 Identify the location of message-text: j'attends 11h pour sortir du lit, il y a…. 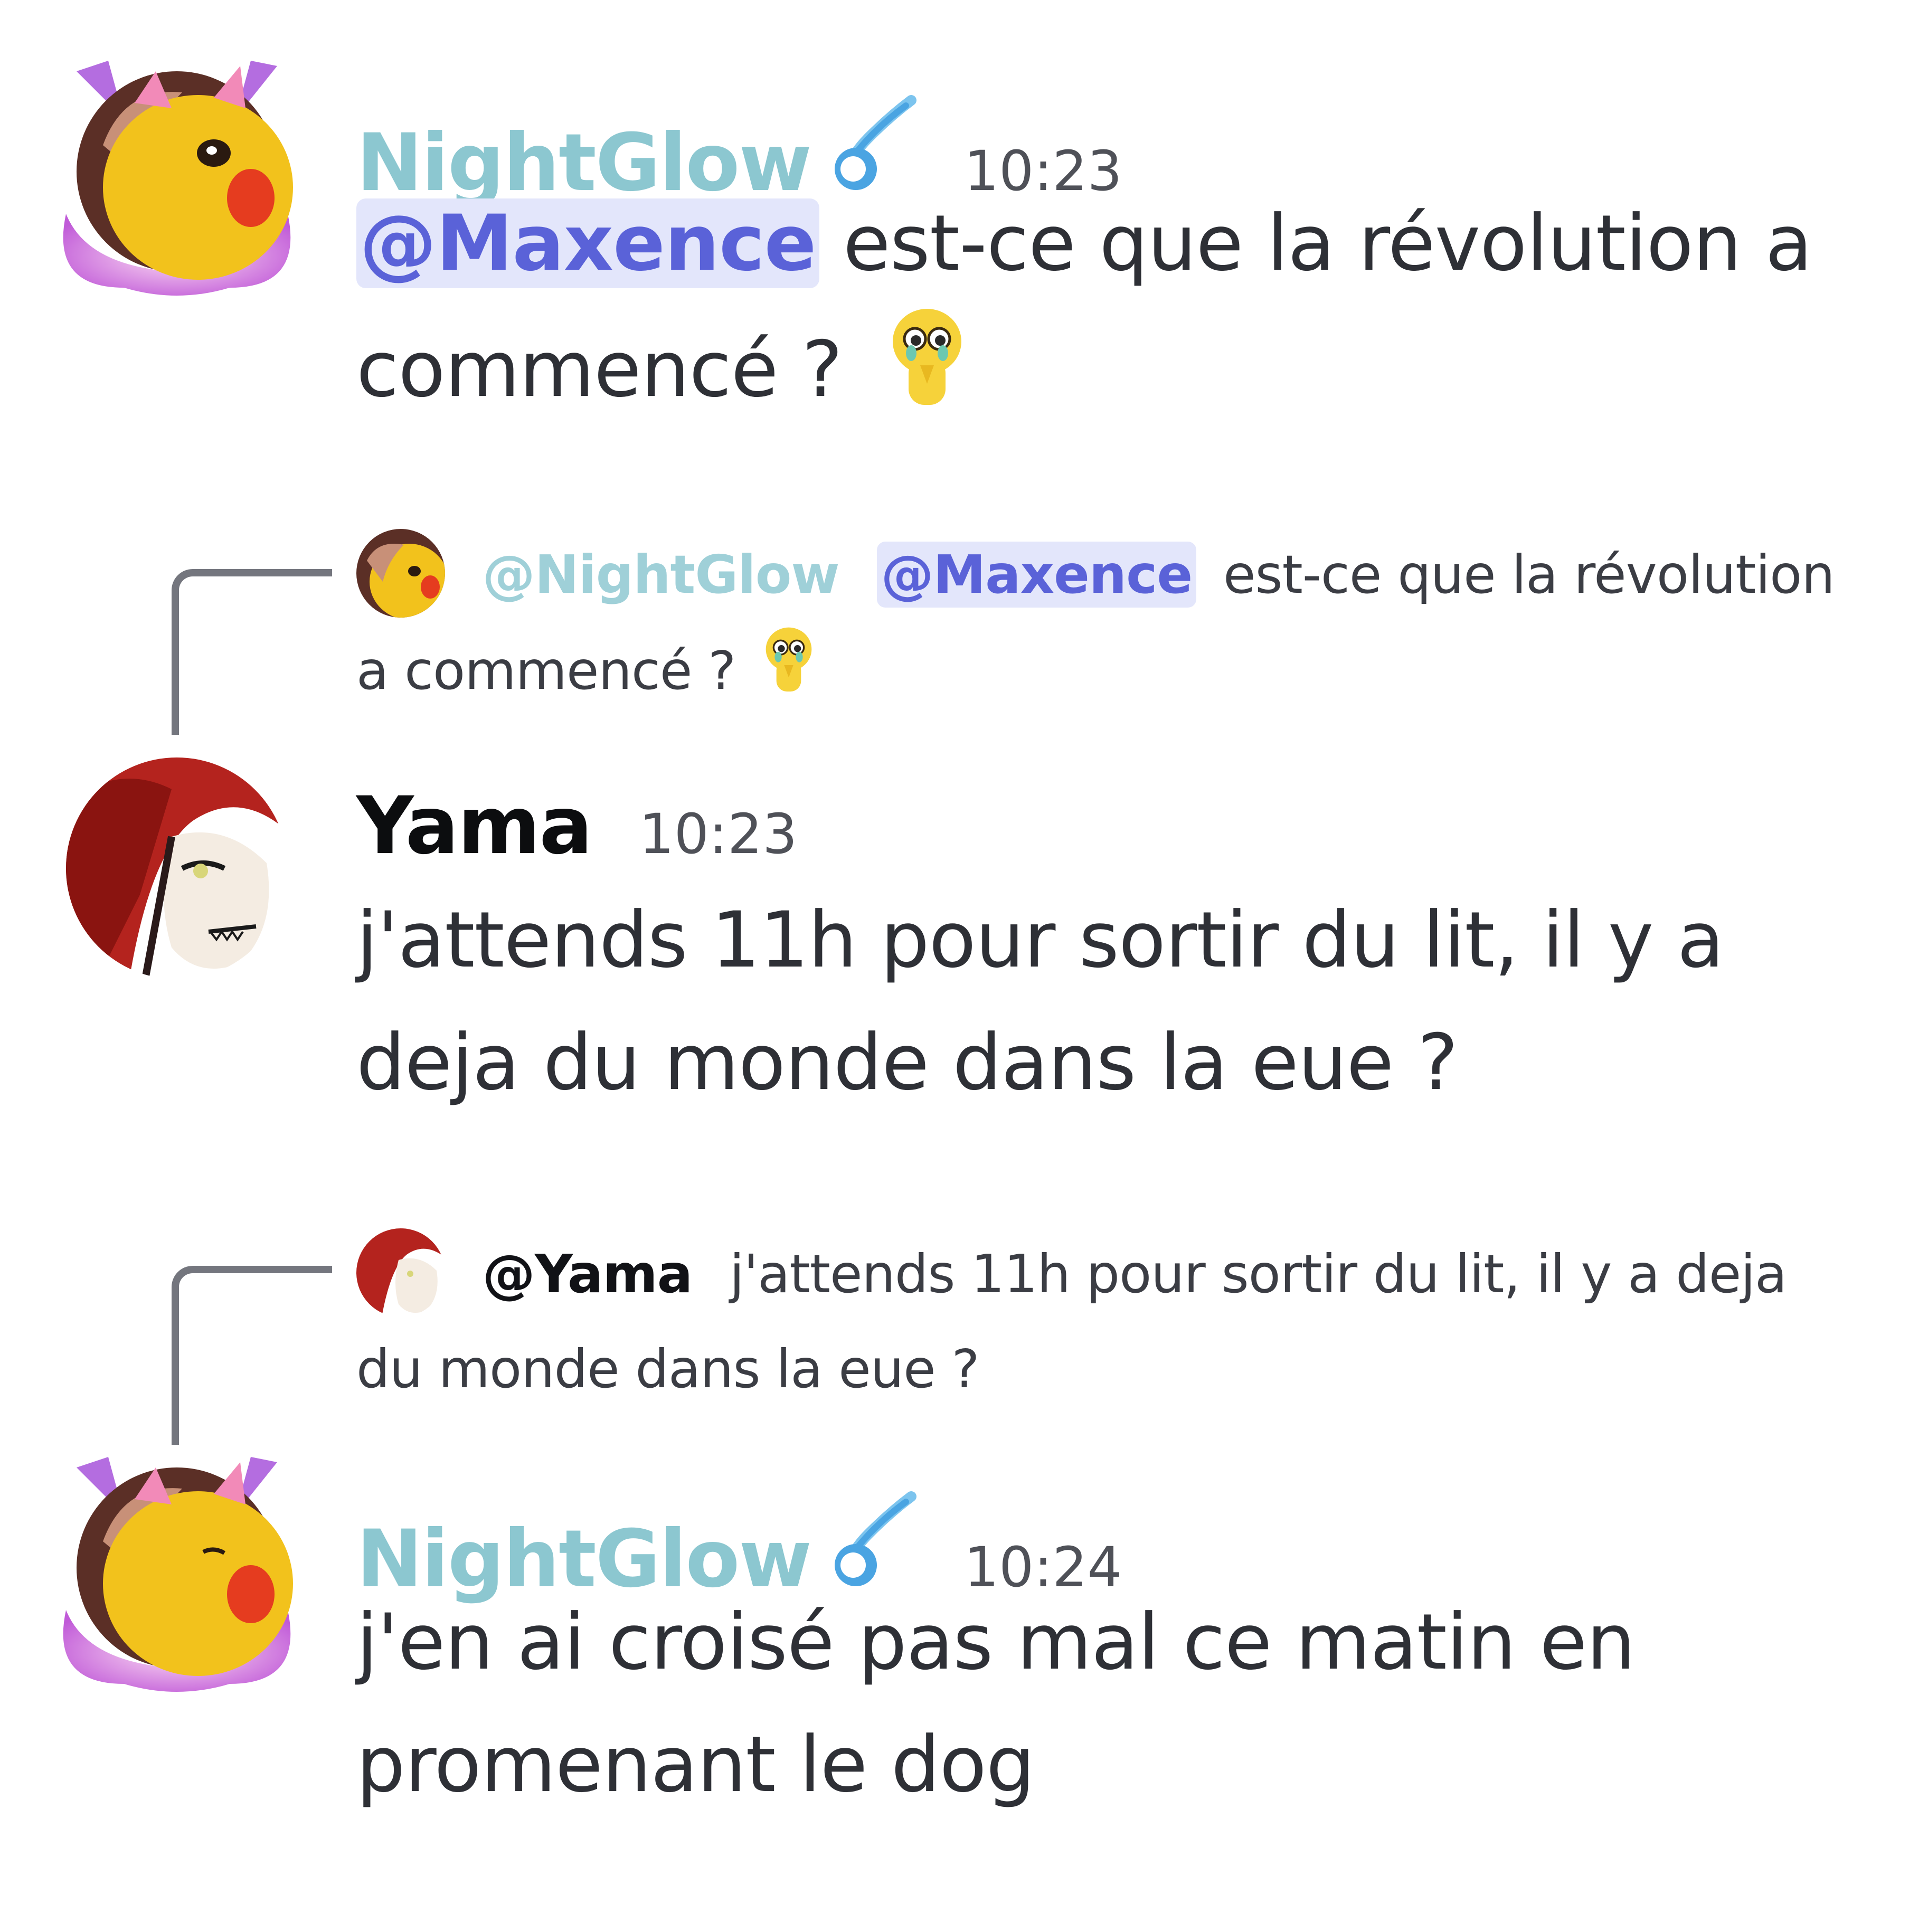
(1040, 1001).